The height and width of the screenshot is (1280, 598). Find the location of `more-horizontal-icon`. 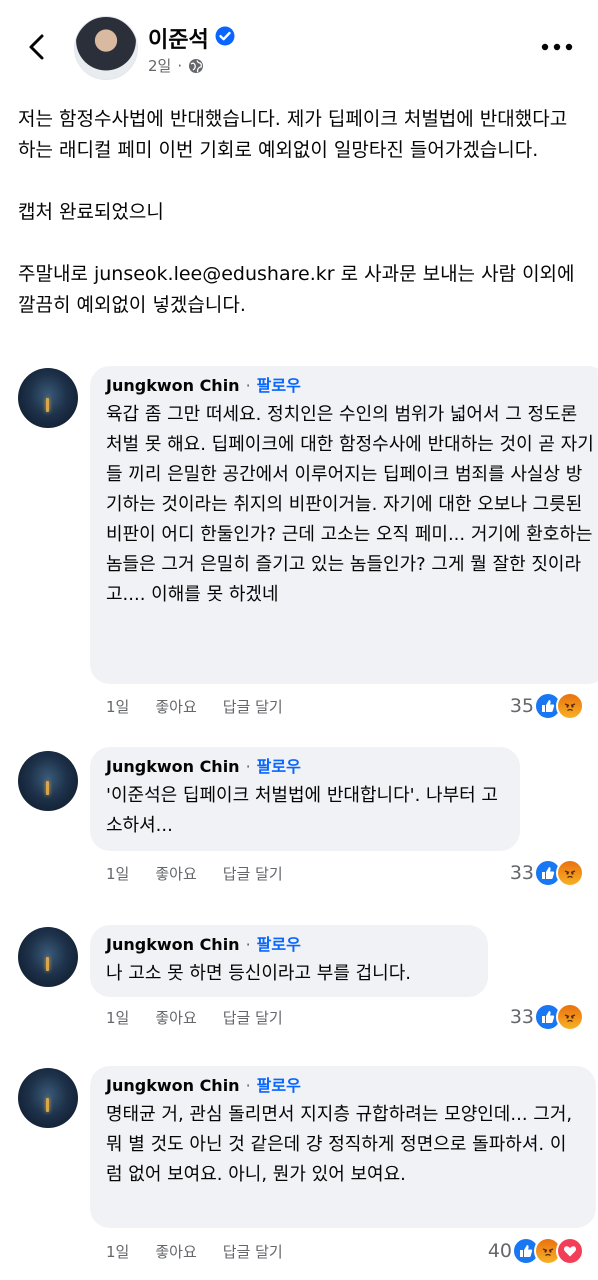

more-horizontal-icon is located at coordinates (557, 47).